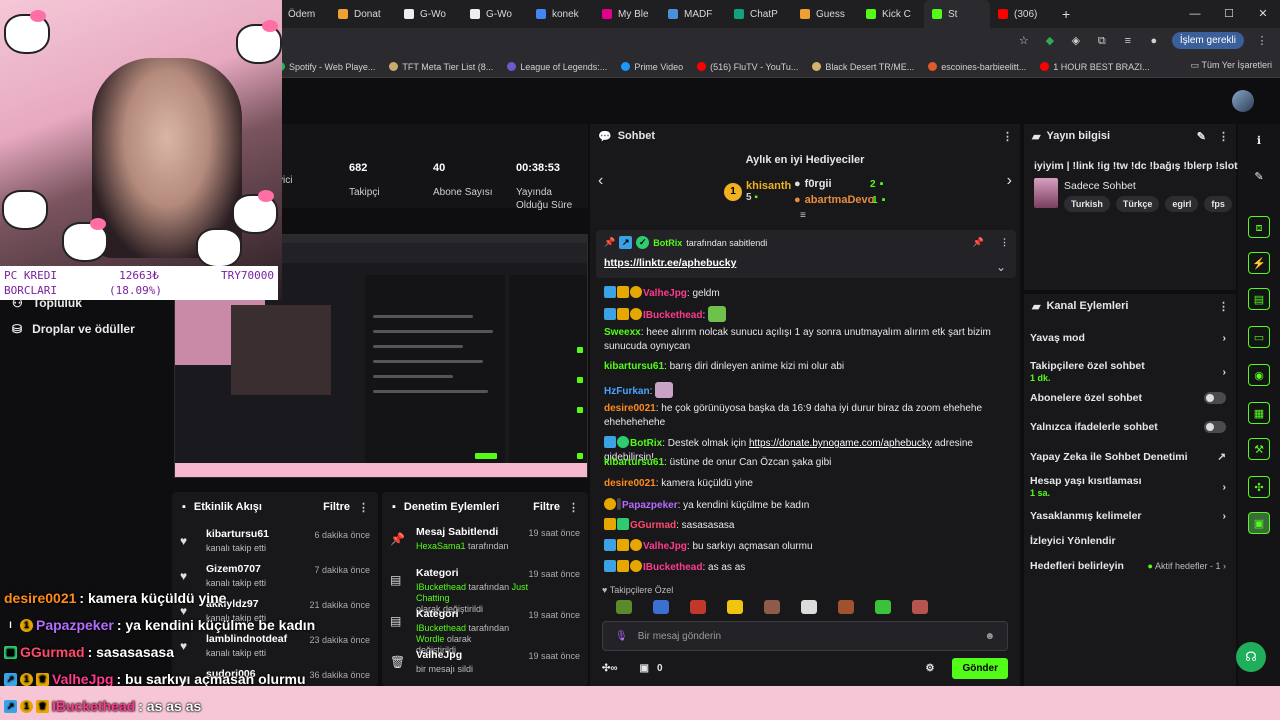 The height and width of the screenshot is (720, 1280). What do you see at coordinates (1262, 41) in the screenshot?
I see `menu-kebab-icon: ⋮` at bounding box center [1262, 41].